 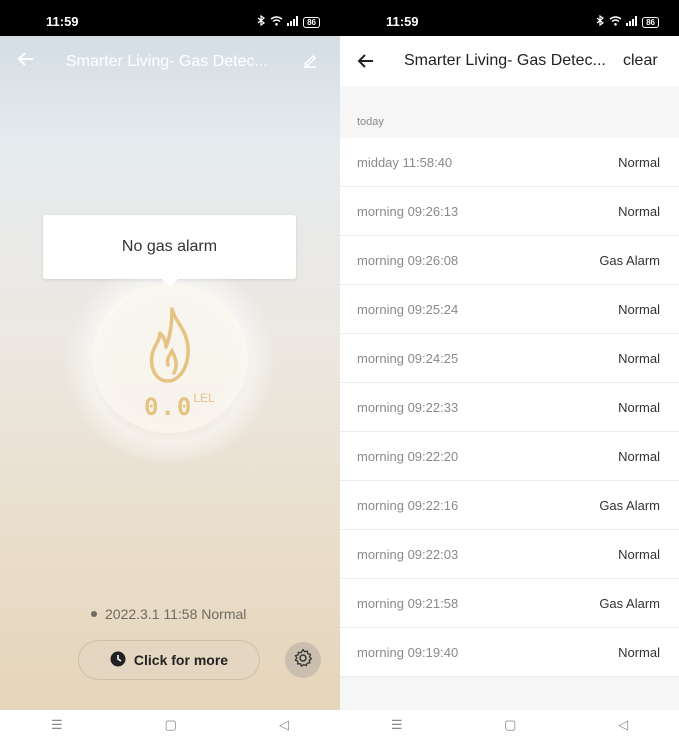 What do you see at coordinates (169, 251) in the screenshot?
I see `alarm-status-tooltip: No gas alarm` at bounding box center [169, 251].